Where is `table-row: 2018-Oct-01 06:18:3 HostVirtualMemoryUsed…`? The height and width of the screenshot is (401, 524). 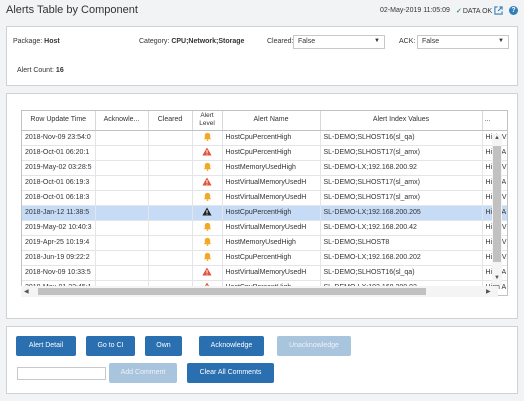
table-row: 2018-Oct-01 06:18:3 HostVirtualMemoryUsed… is located at coordinates (264, 198).